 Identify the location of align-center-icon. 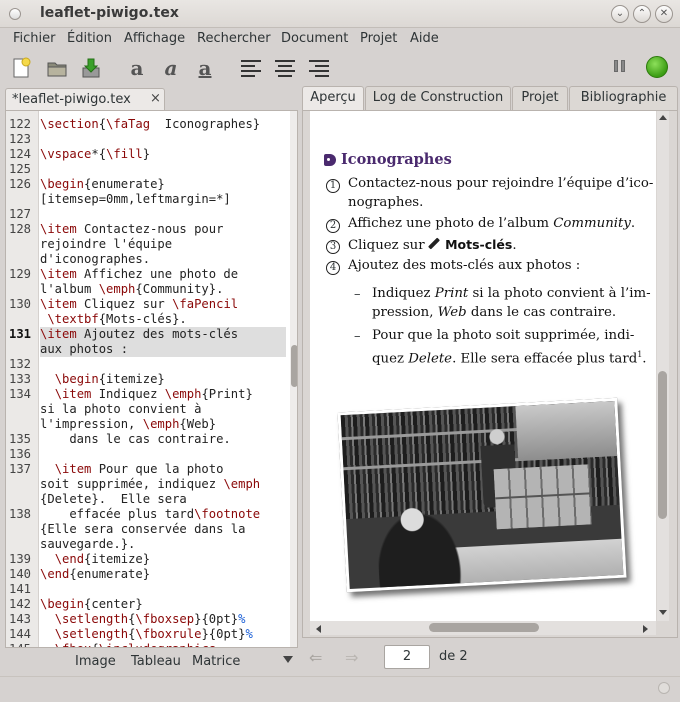
(285, 68).